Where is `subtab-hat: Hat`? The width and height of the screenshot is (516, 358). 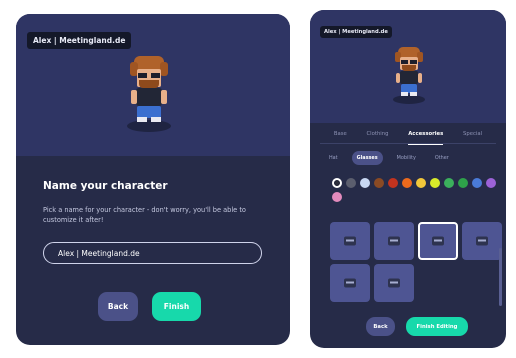 subtab-hat: Hat is located at coordinates (333, 158).